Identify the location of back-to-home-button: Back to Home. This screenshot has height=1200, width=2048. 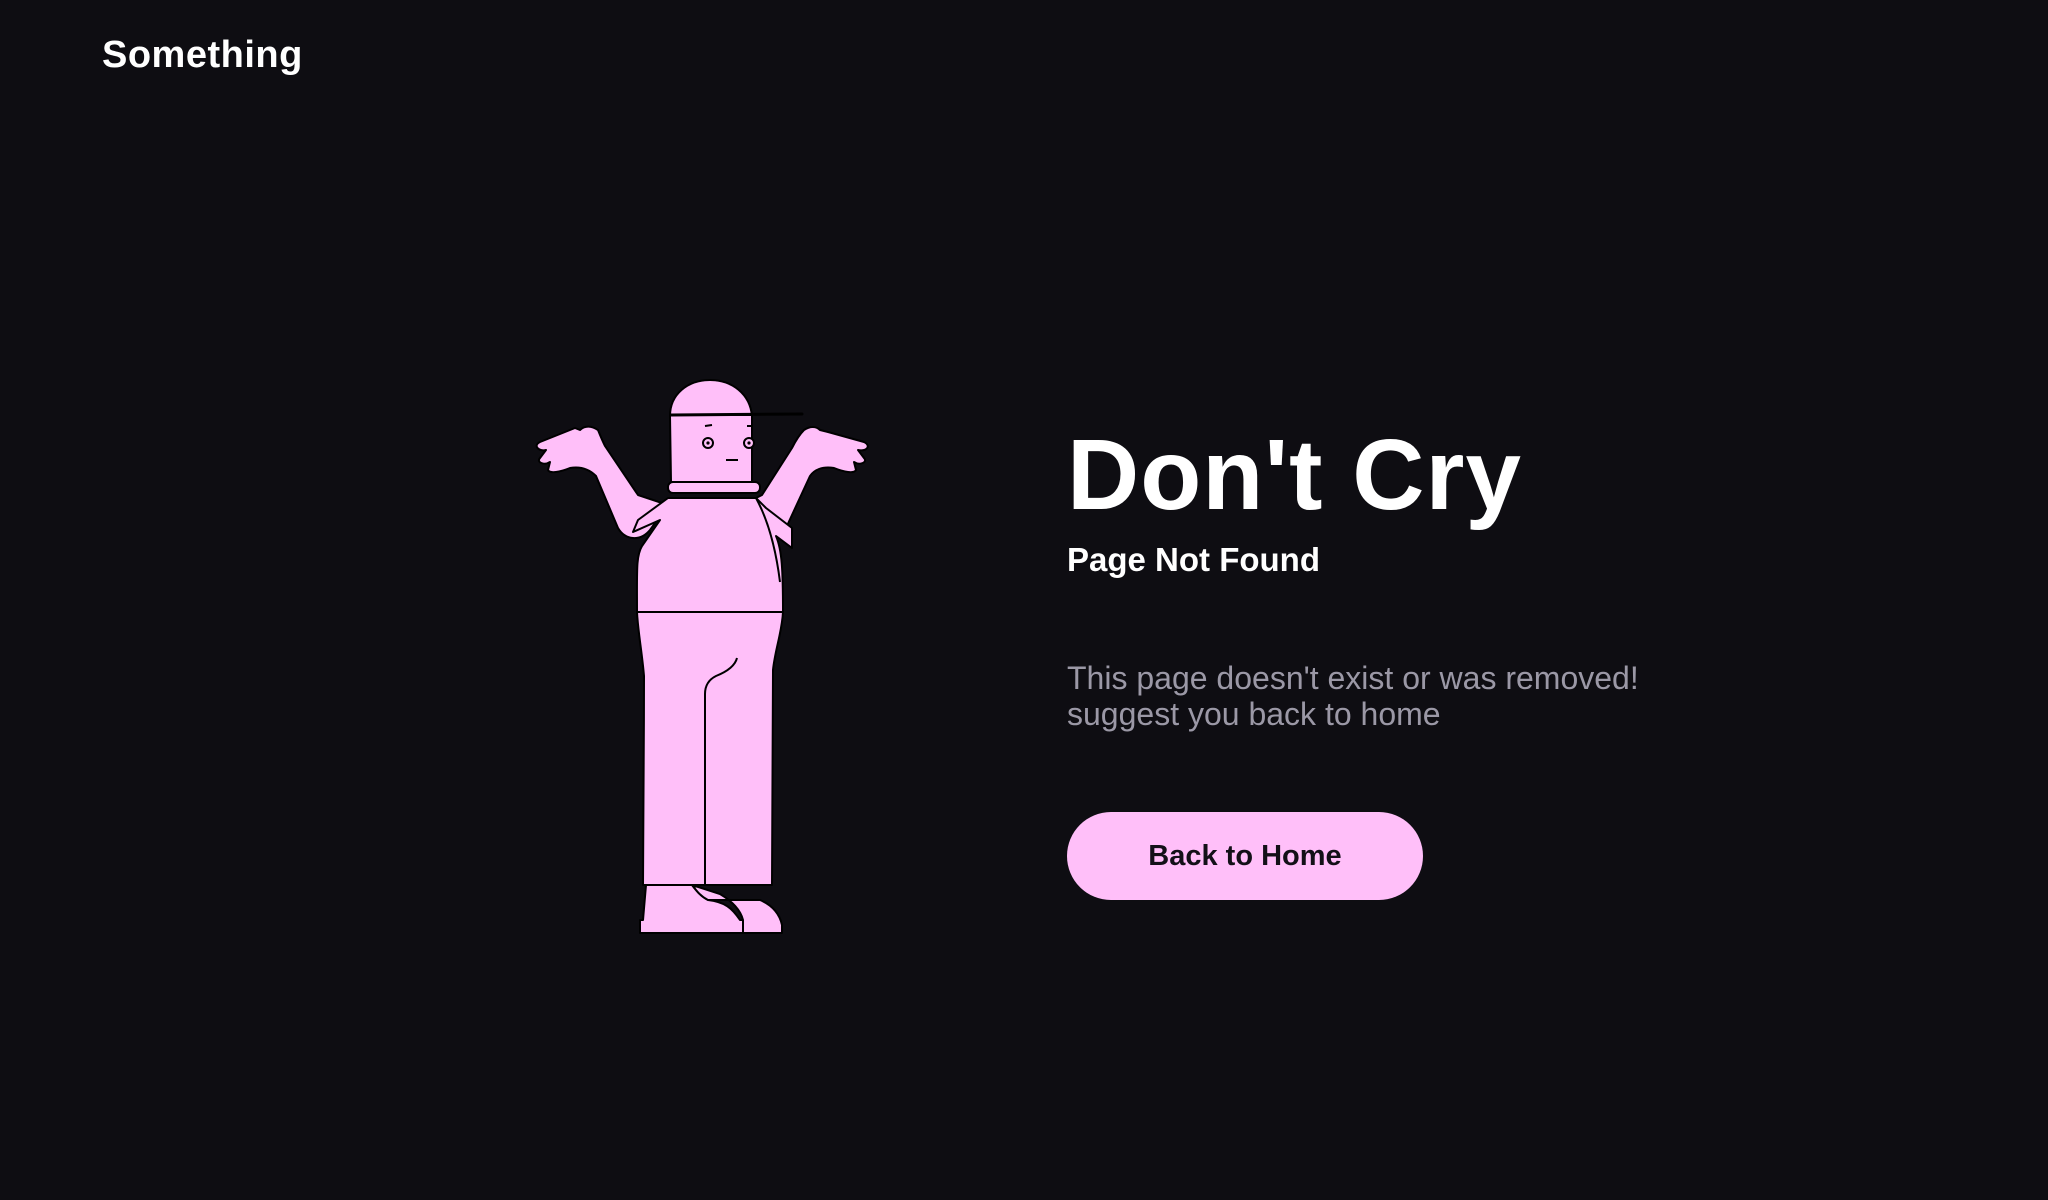
(1245, 856).